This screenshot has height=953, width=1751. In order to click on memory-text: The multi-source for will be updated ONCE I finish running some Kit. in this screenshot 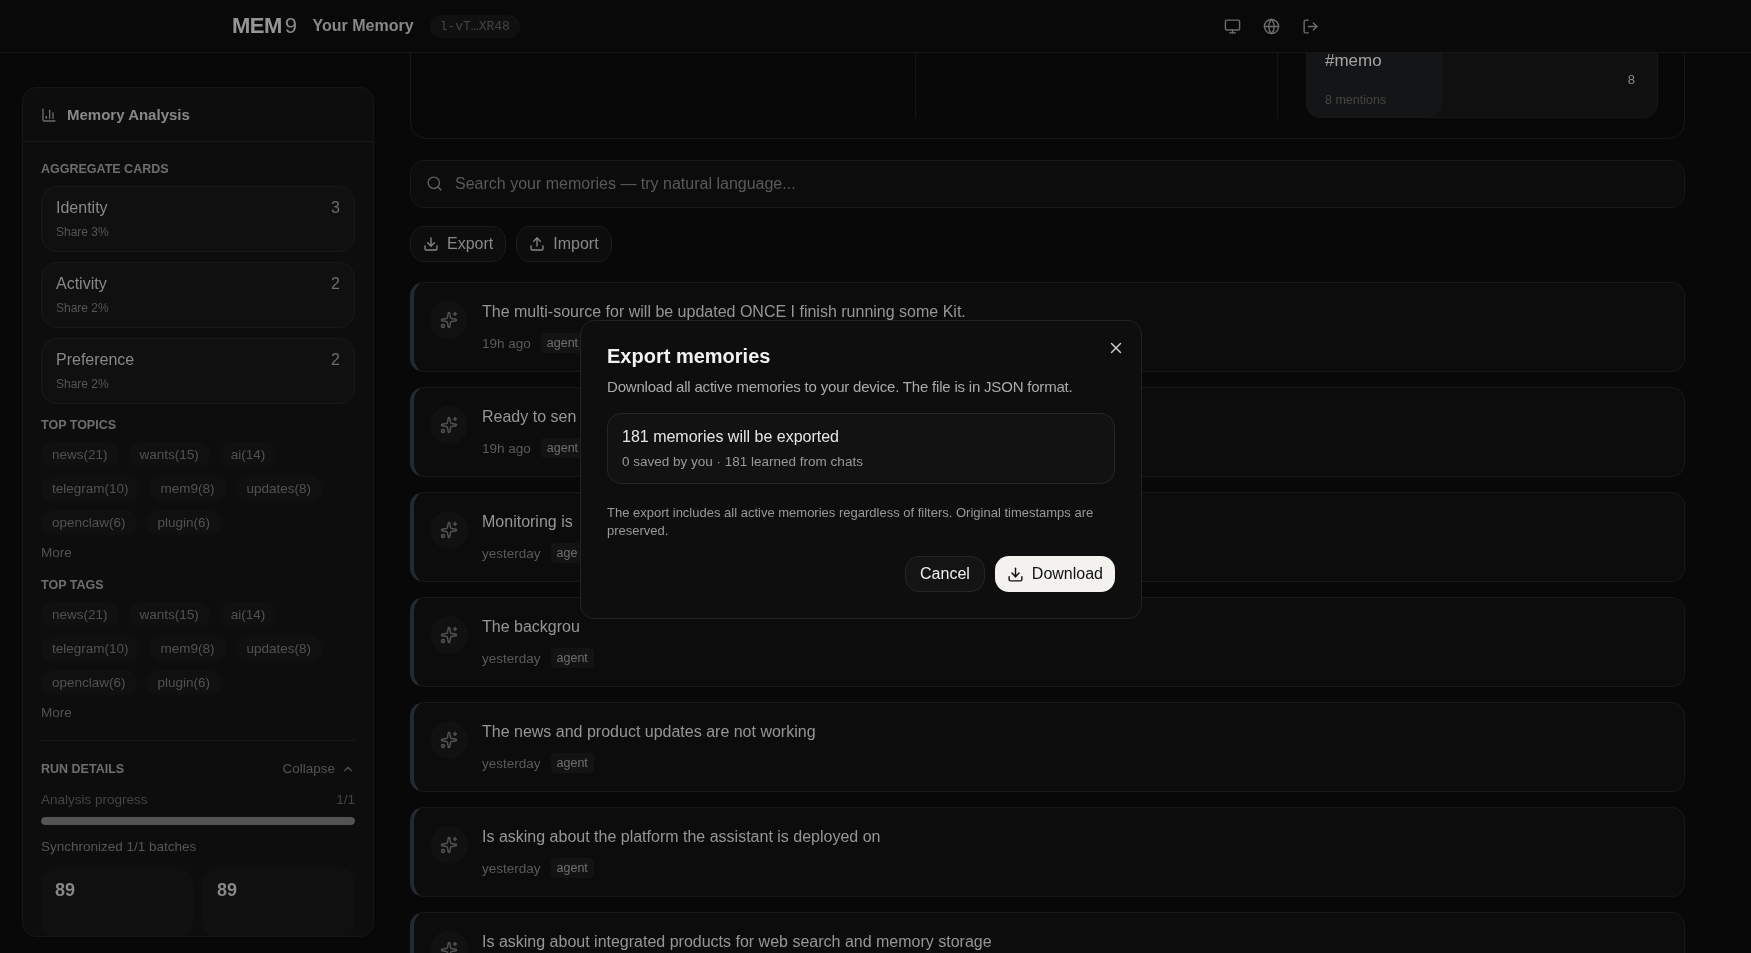, I will do `click(724, 312)`.